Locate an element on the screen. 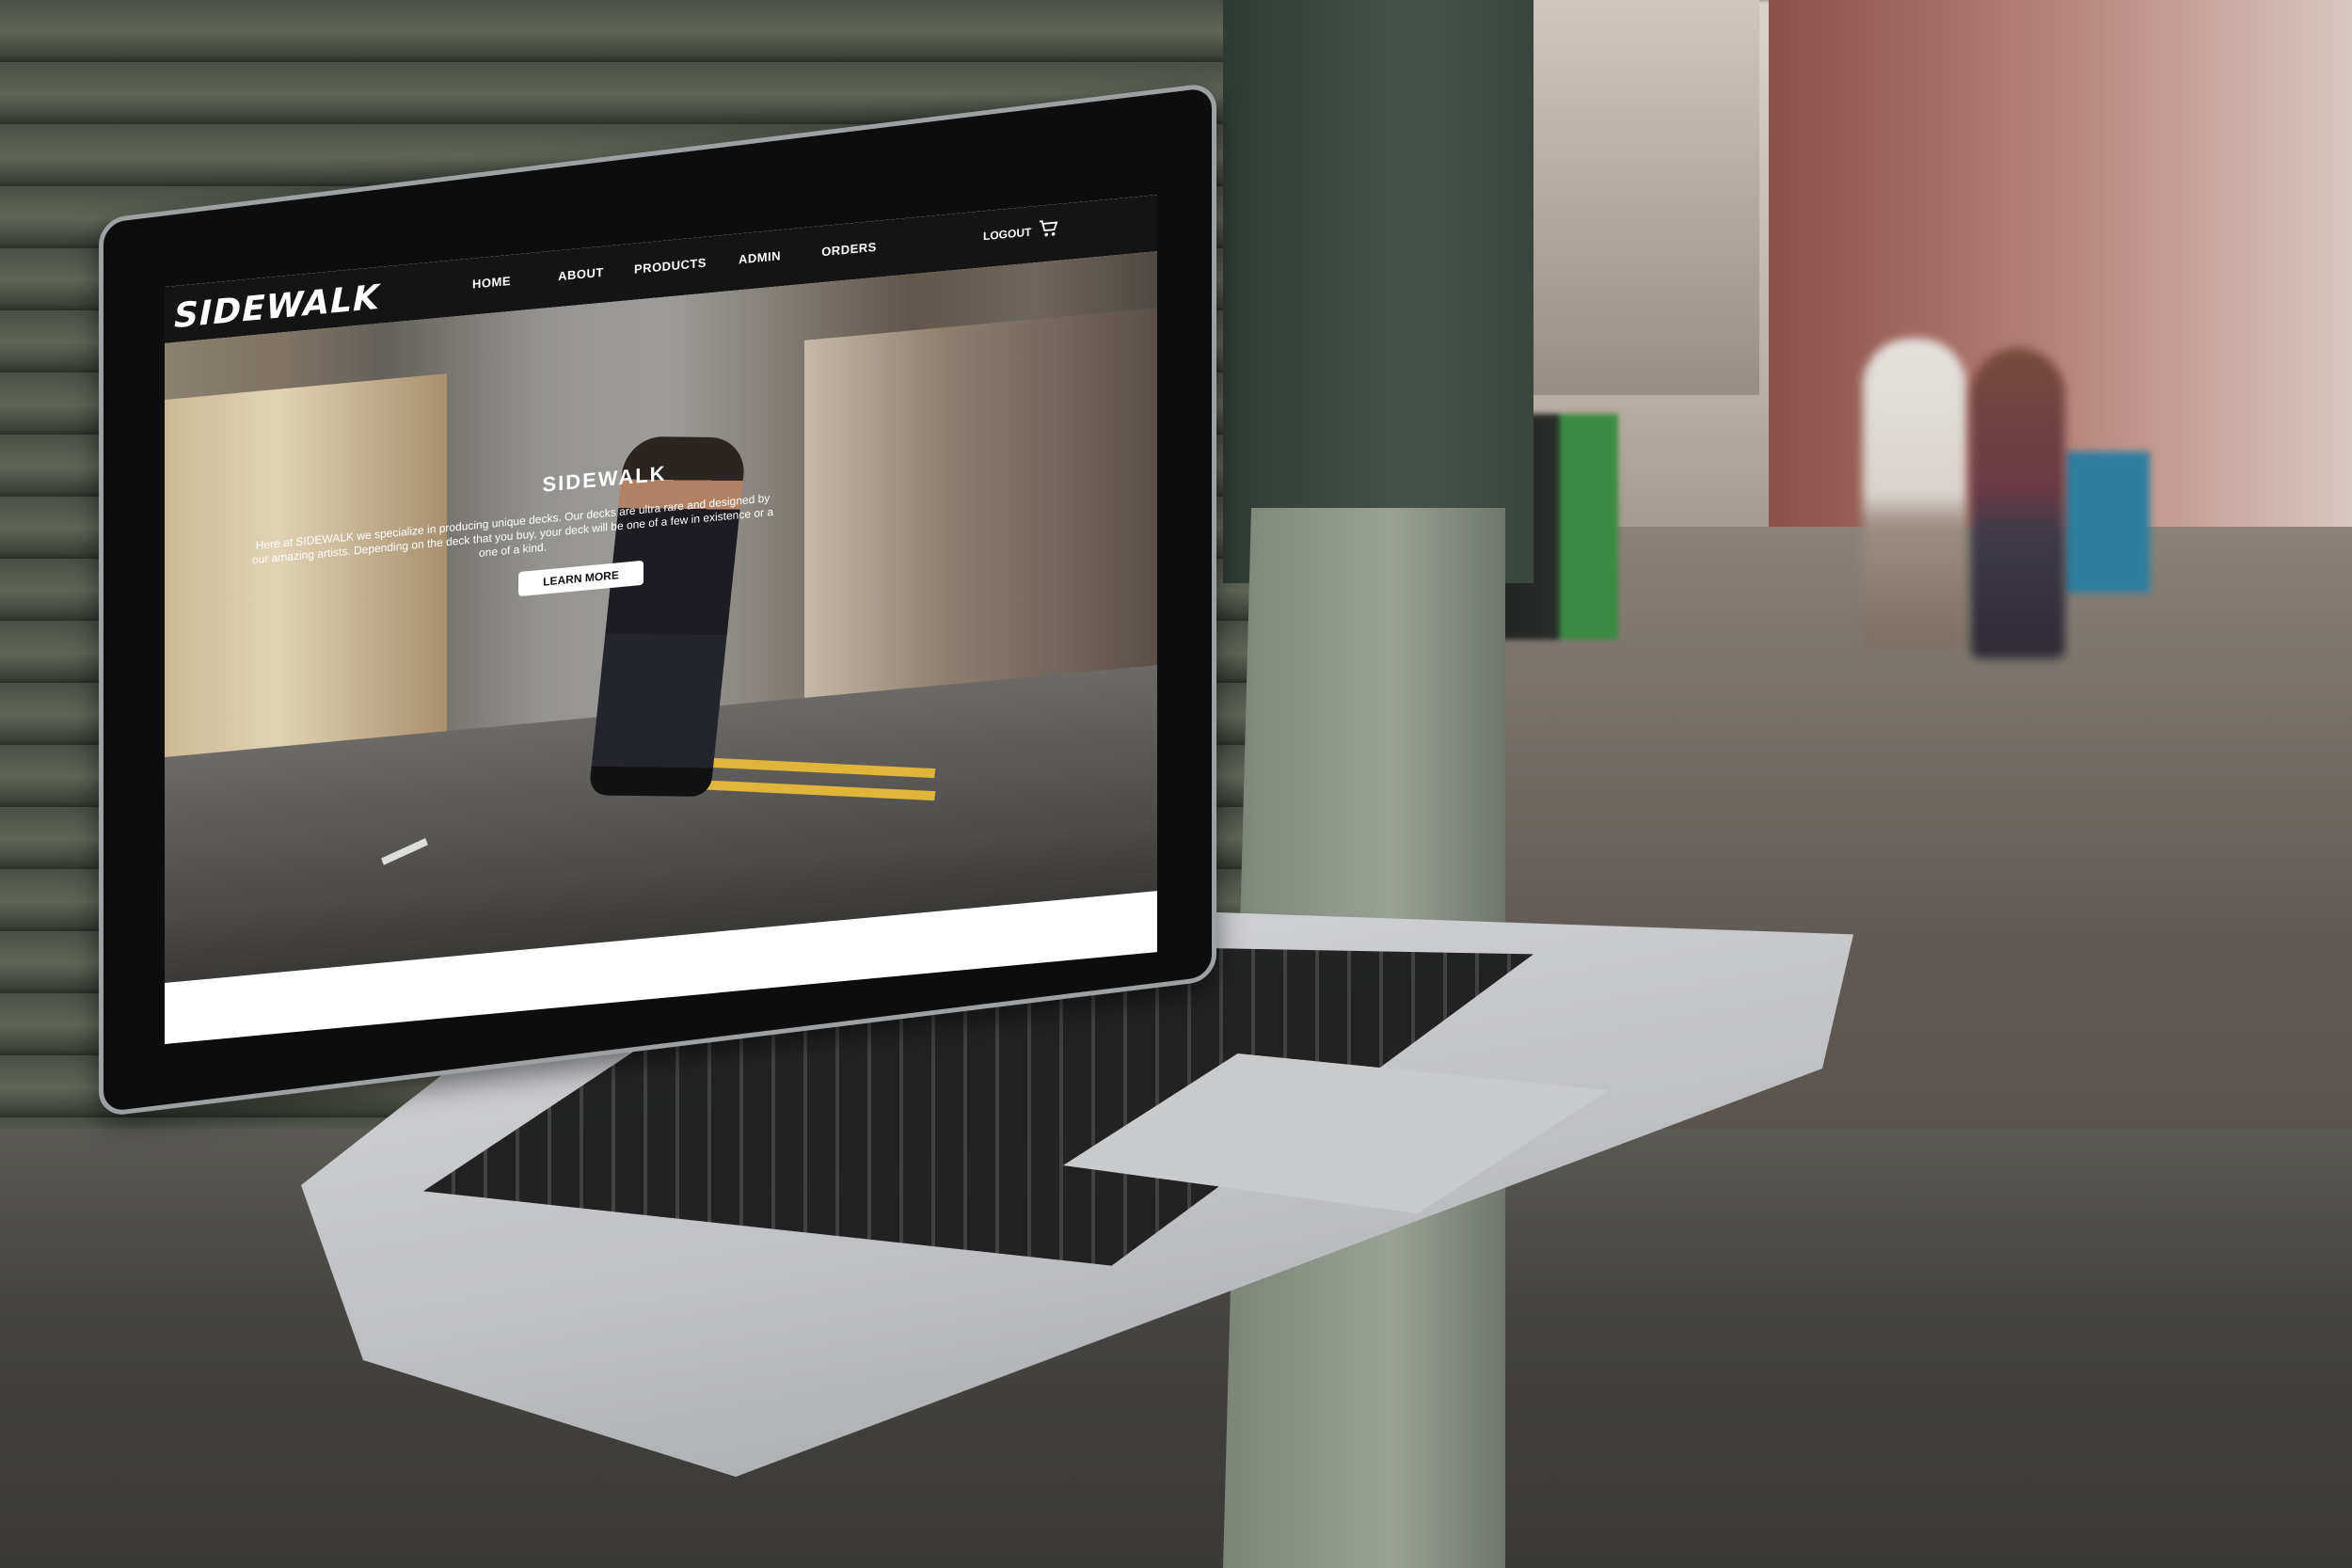 This screenshot has width=2352, height=1568. nav-orders: ORDERS is located at coordinates (849, 250).